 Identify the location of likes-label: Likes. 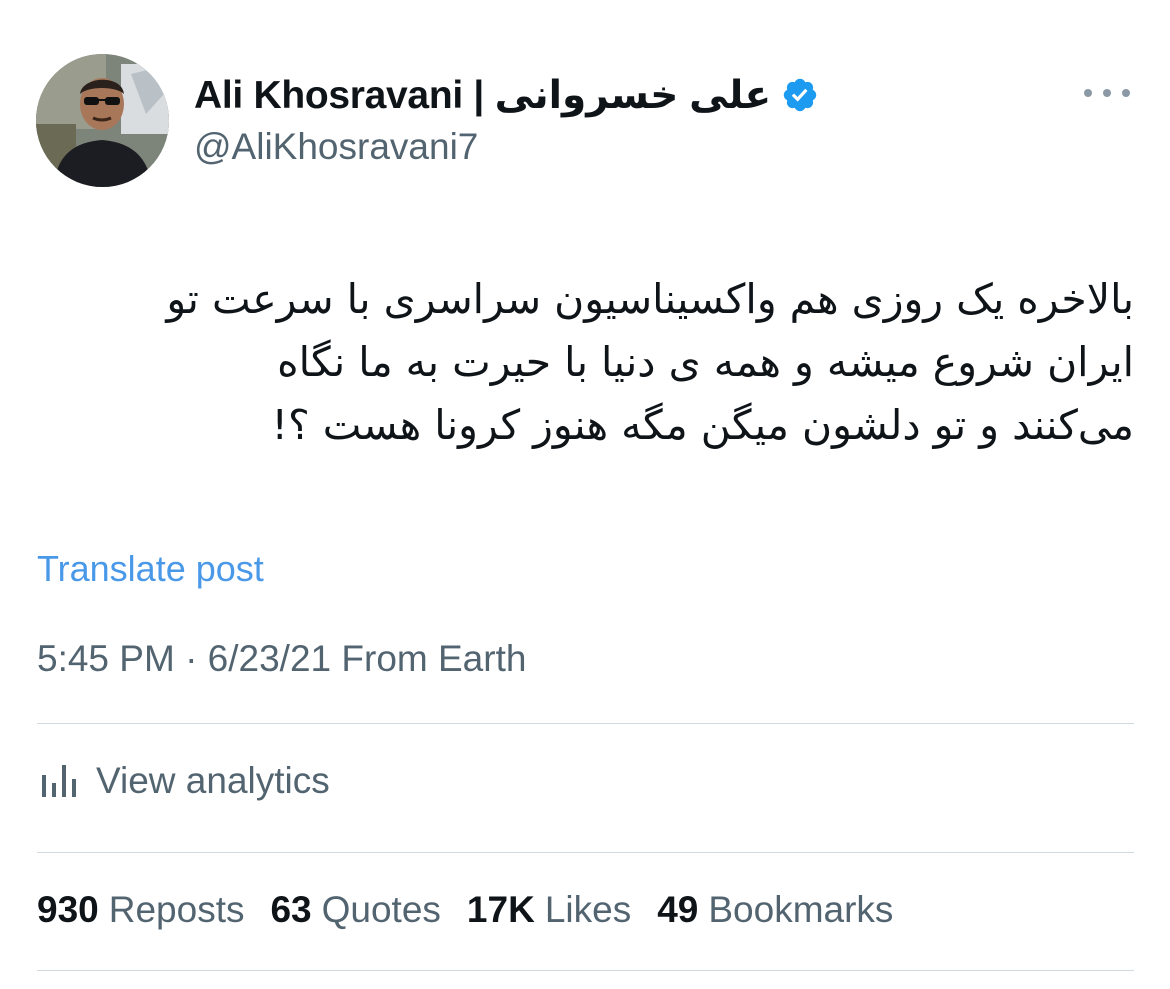
(588, 909).